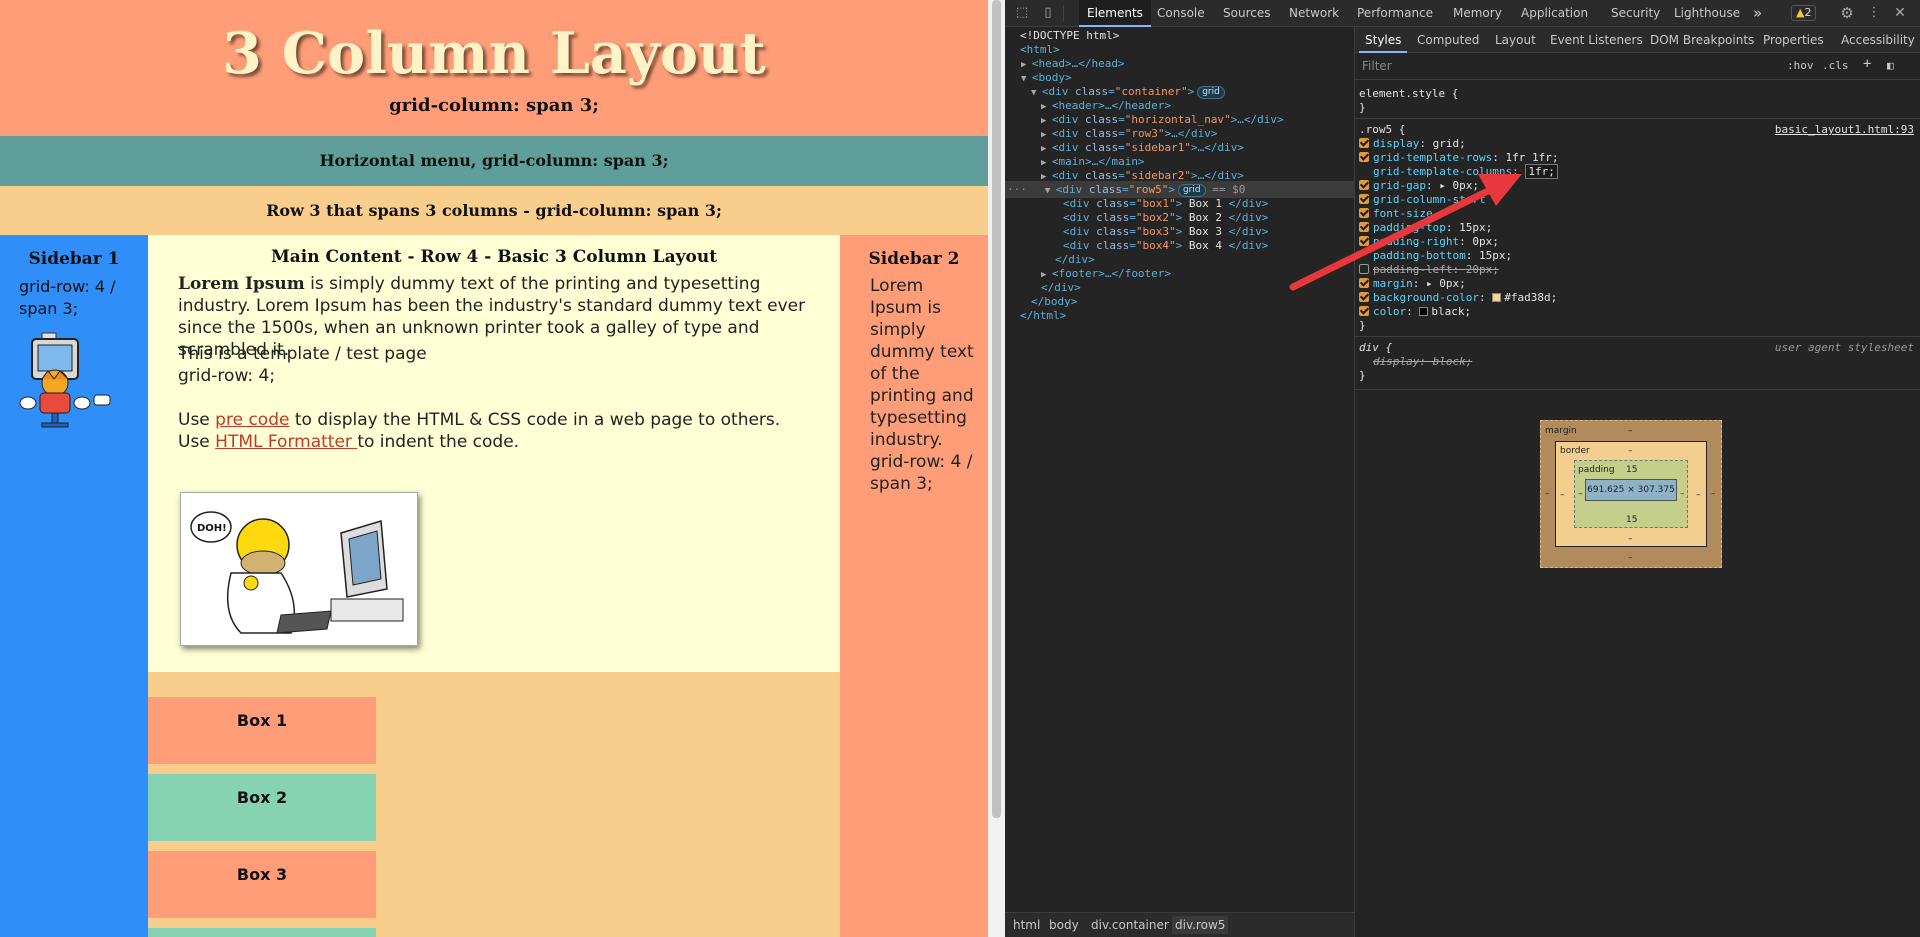  Describe the element at coordinates (1596, 40) in the screenshot. I see `tab-event-listeners: Event Listeners` at that location.